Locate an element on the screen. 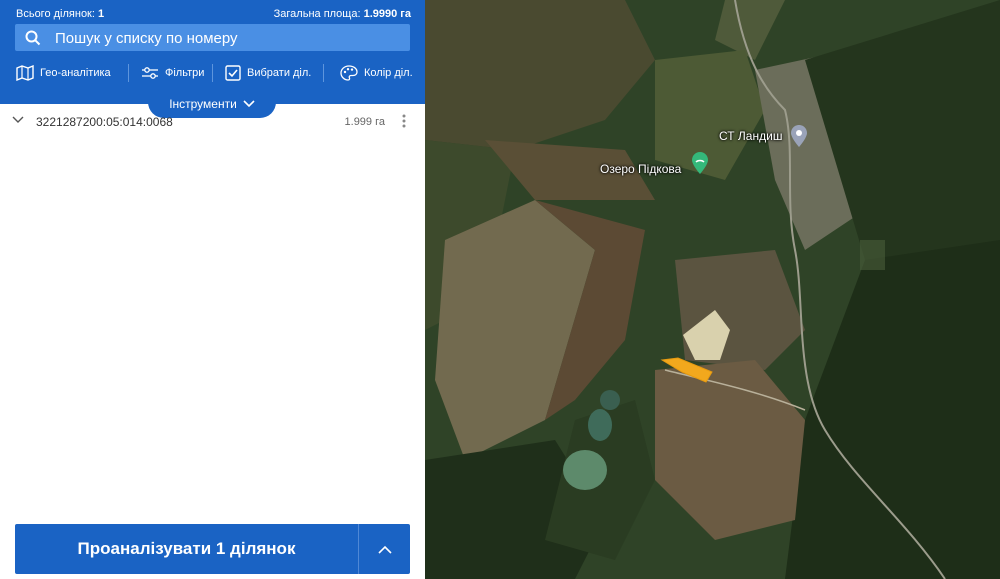  analyze-button: Проаналізувати 1 ділянок is located at coordinates (186, 549).